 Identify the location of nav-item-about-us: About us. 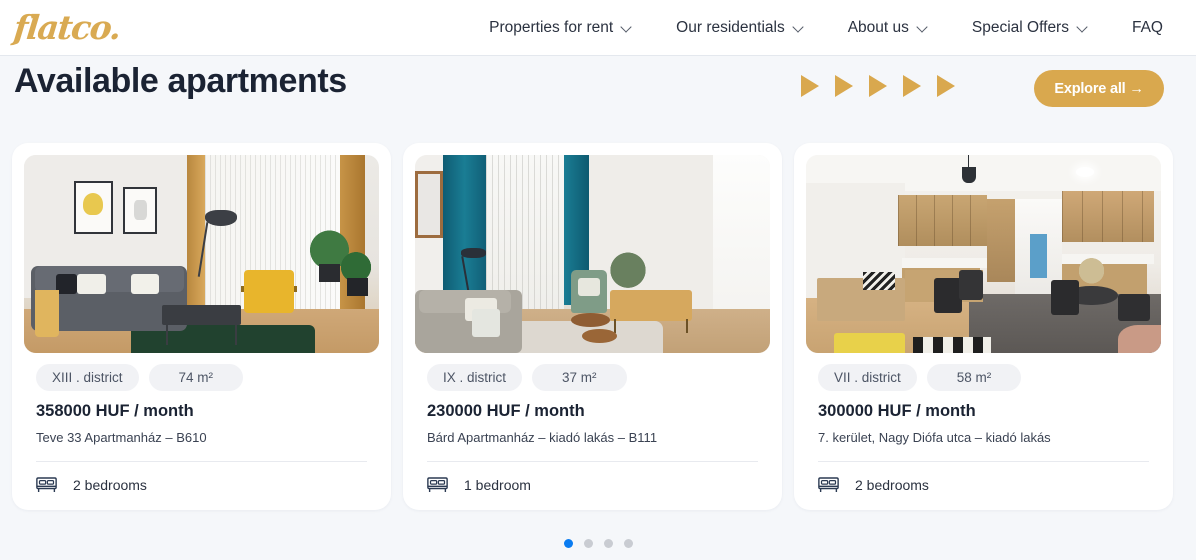
(888, 28).